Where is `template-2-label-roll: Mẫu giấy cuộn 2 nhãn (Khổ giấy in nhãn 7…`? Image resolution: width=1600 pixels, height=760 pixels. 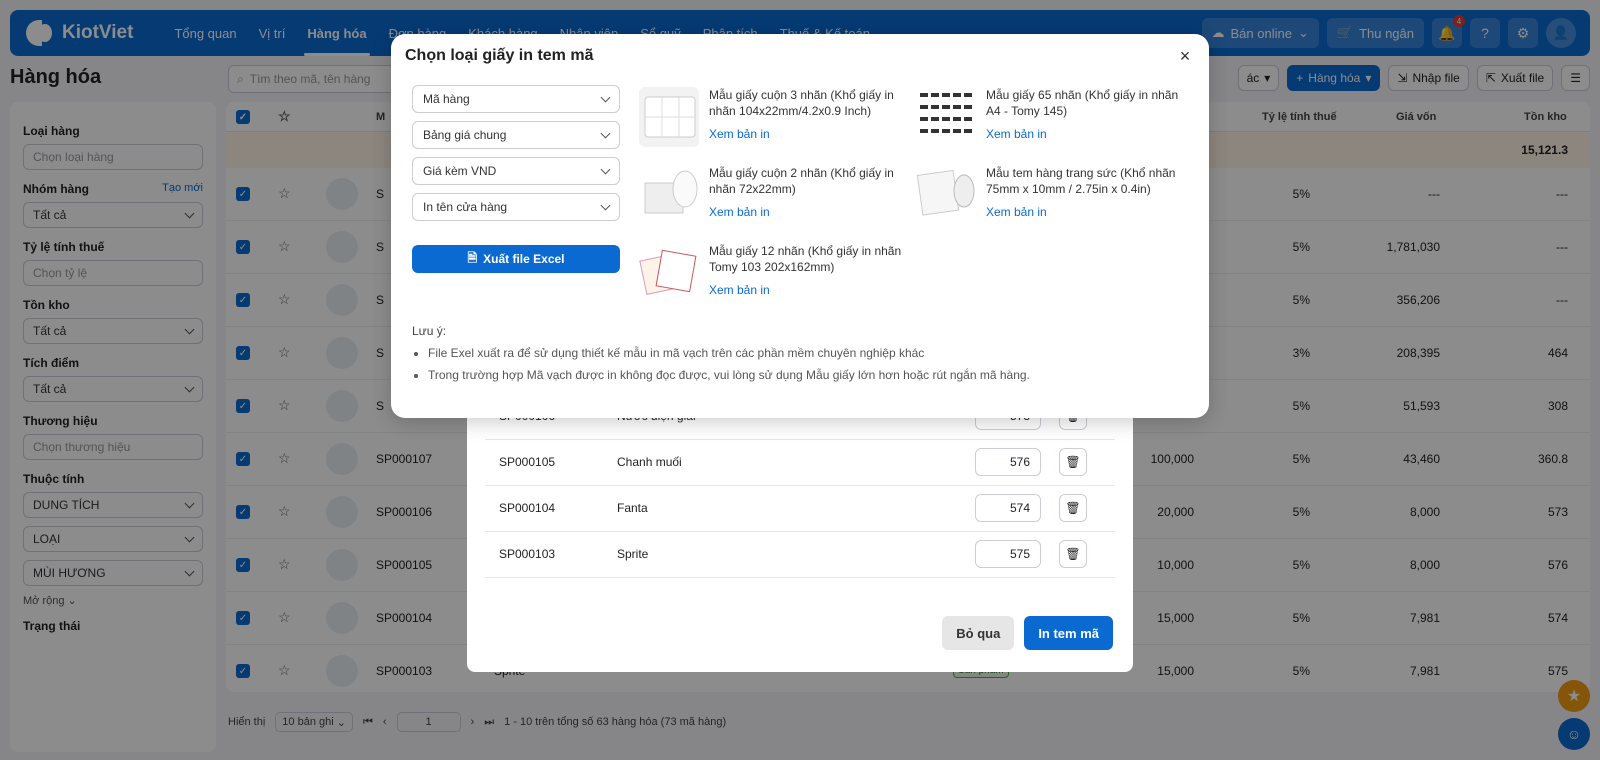
template-2-label-roll: Mẫu giấy cuộn 2 nhãn (Khổ giấy in nhãn 7… is located at coordinates (774, 197).